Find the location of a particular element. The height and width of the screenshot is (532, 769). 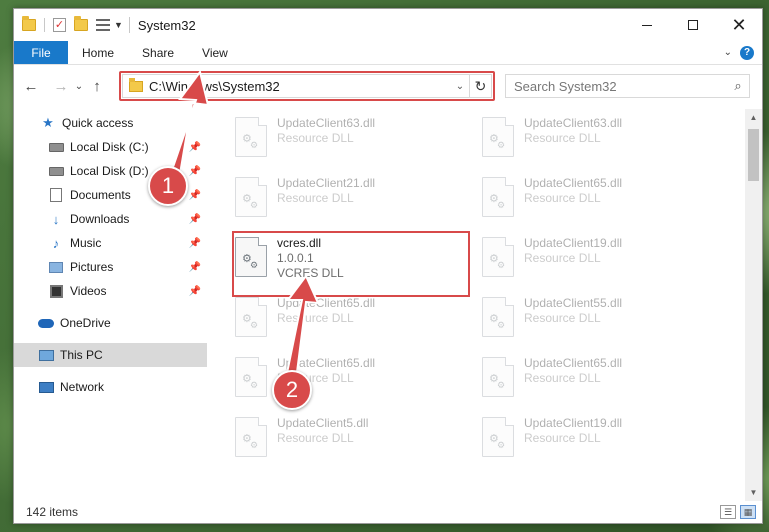

new-folder-icon is located at coordinates (81, 23).